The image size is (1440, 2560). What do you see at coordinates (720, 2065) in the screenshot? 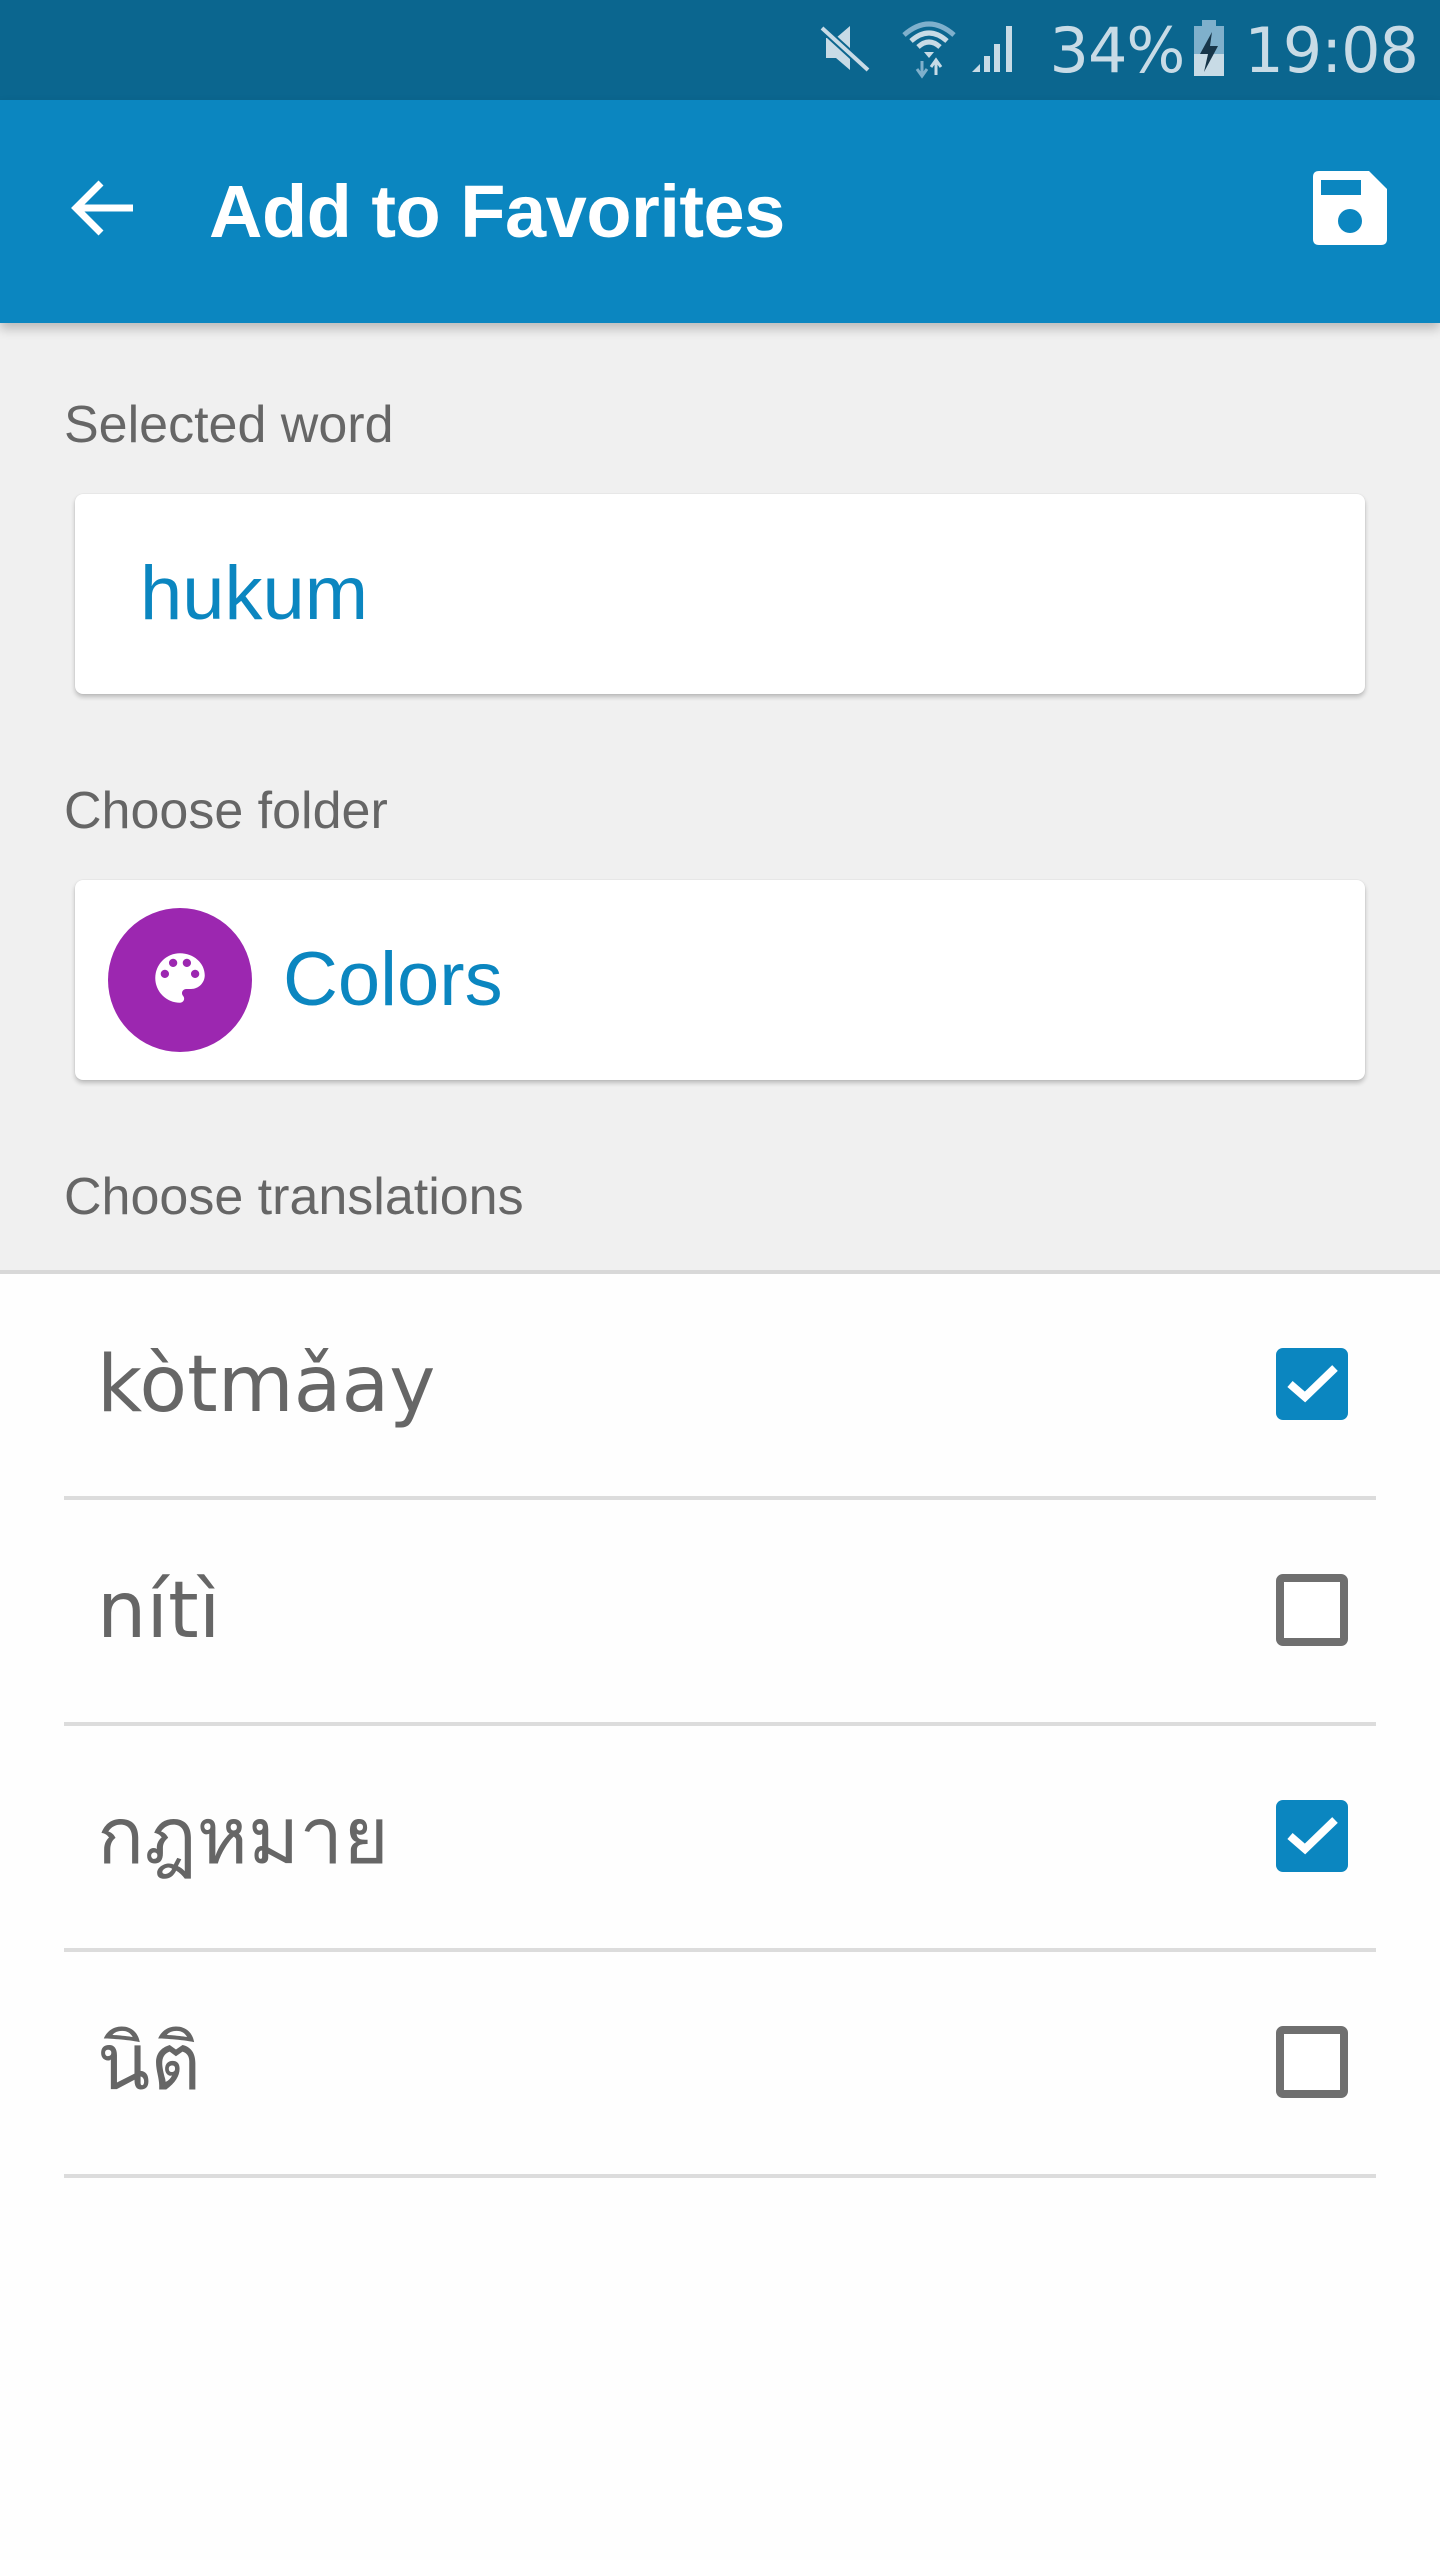
I see `translation-row: นิติ` at bounding box center [720, 2065].